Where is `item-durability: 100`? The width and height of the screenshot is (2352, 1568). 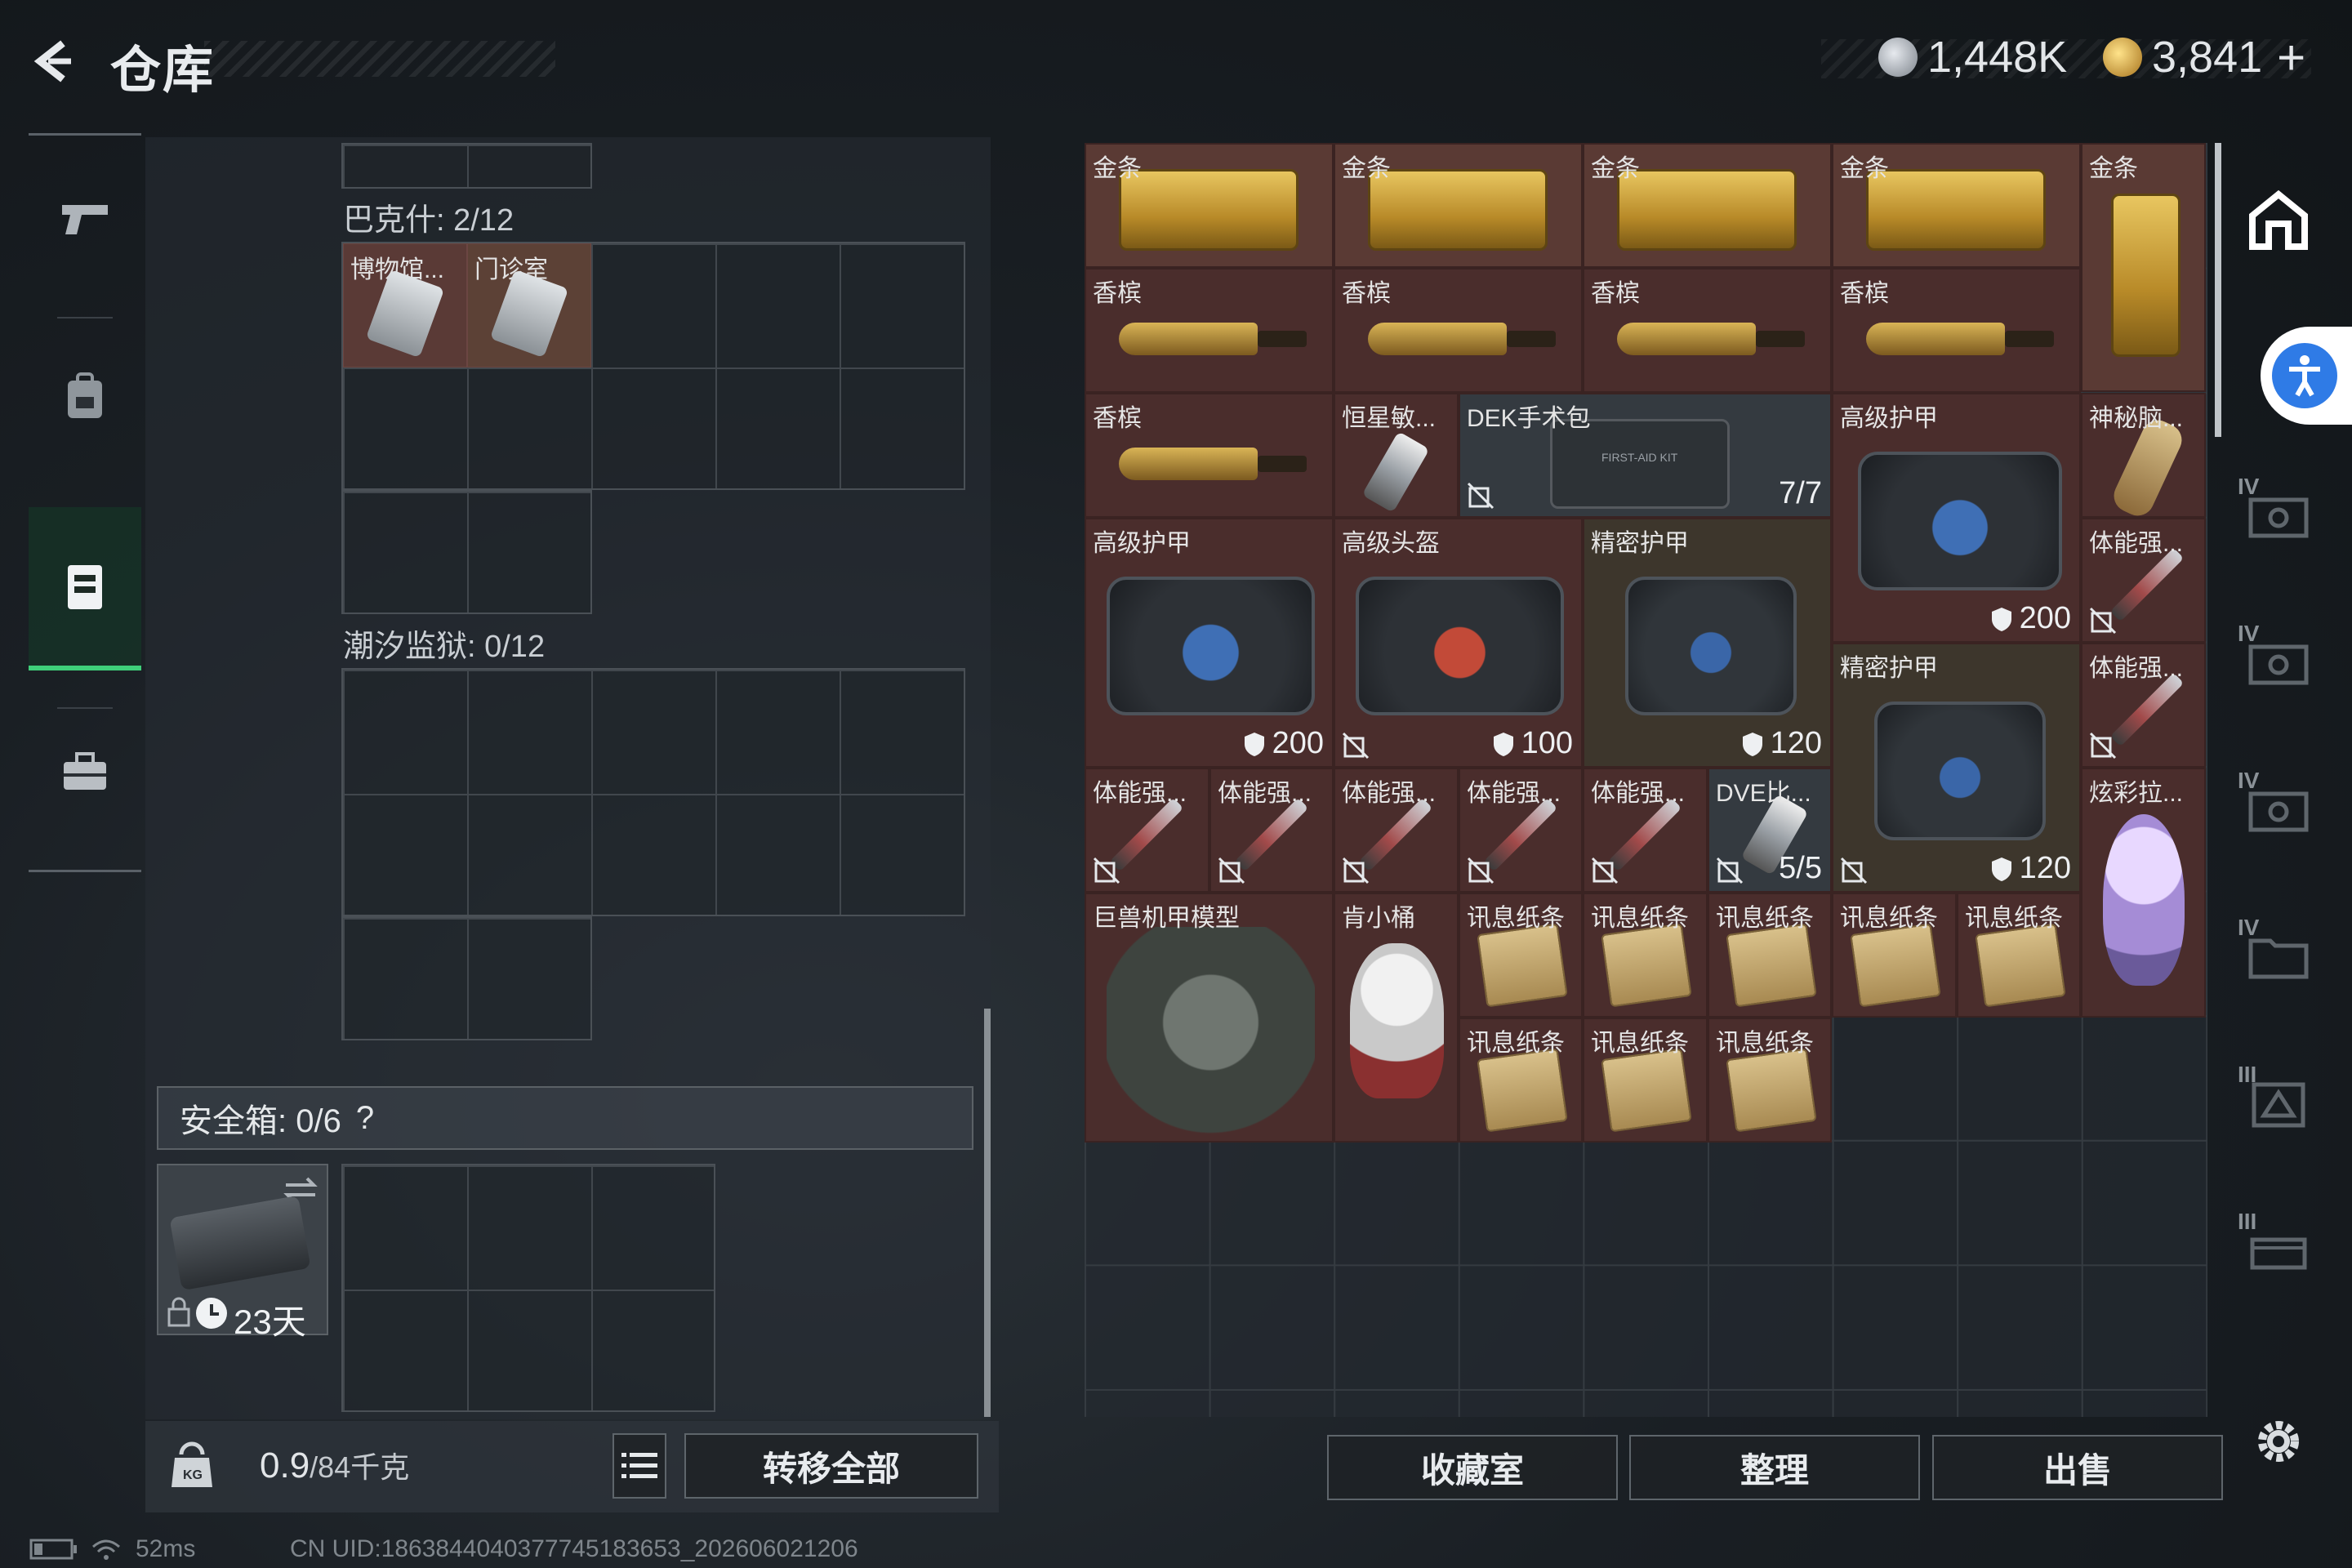
item-durability: 100 is located at coordinates (1532, 743).